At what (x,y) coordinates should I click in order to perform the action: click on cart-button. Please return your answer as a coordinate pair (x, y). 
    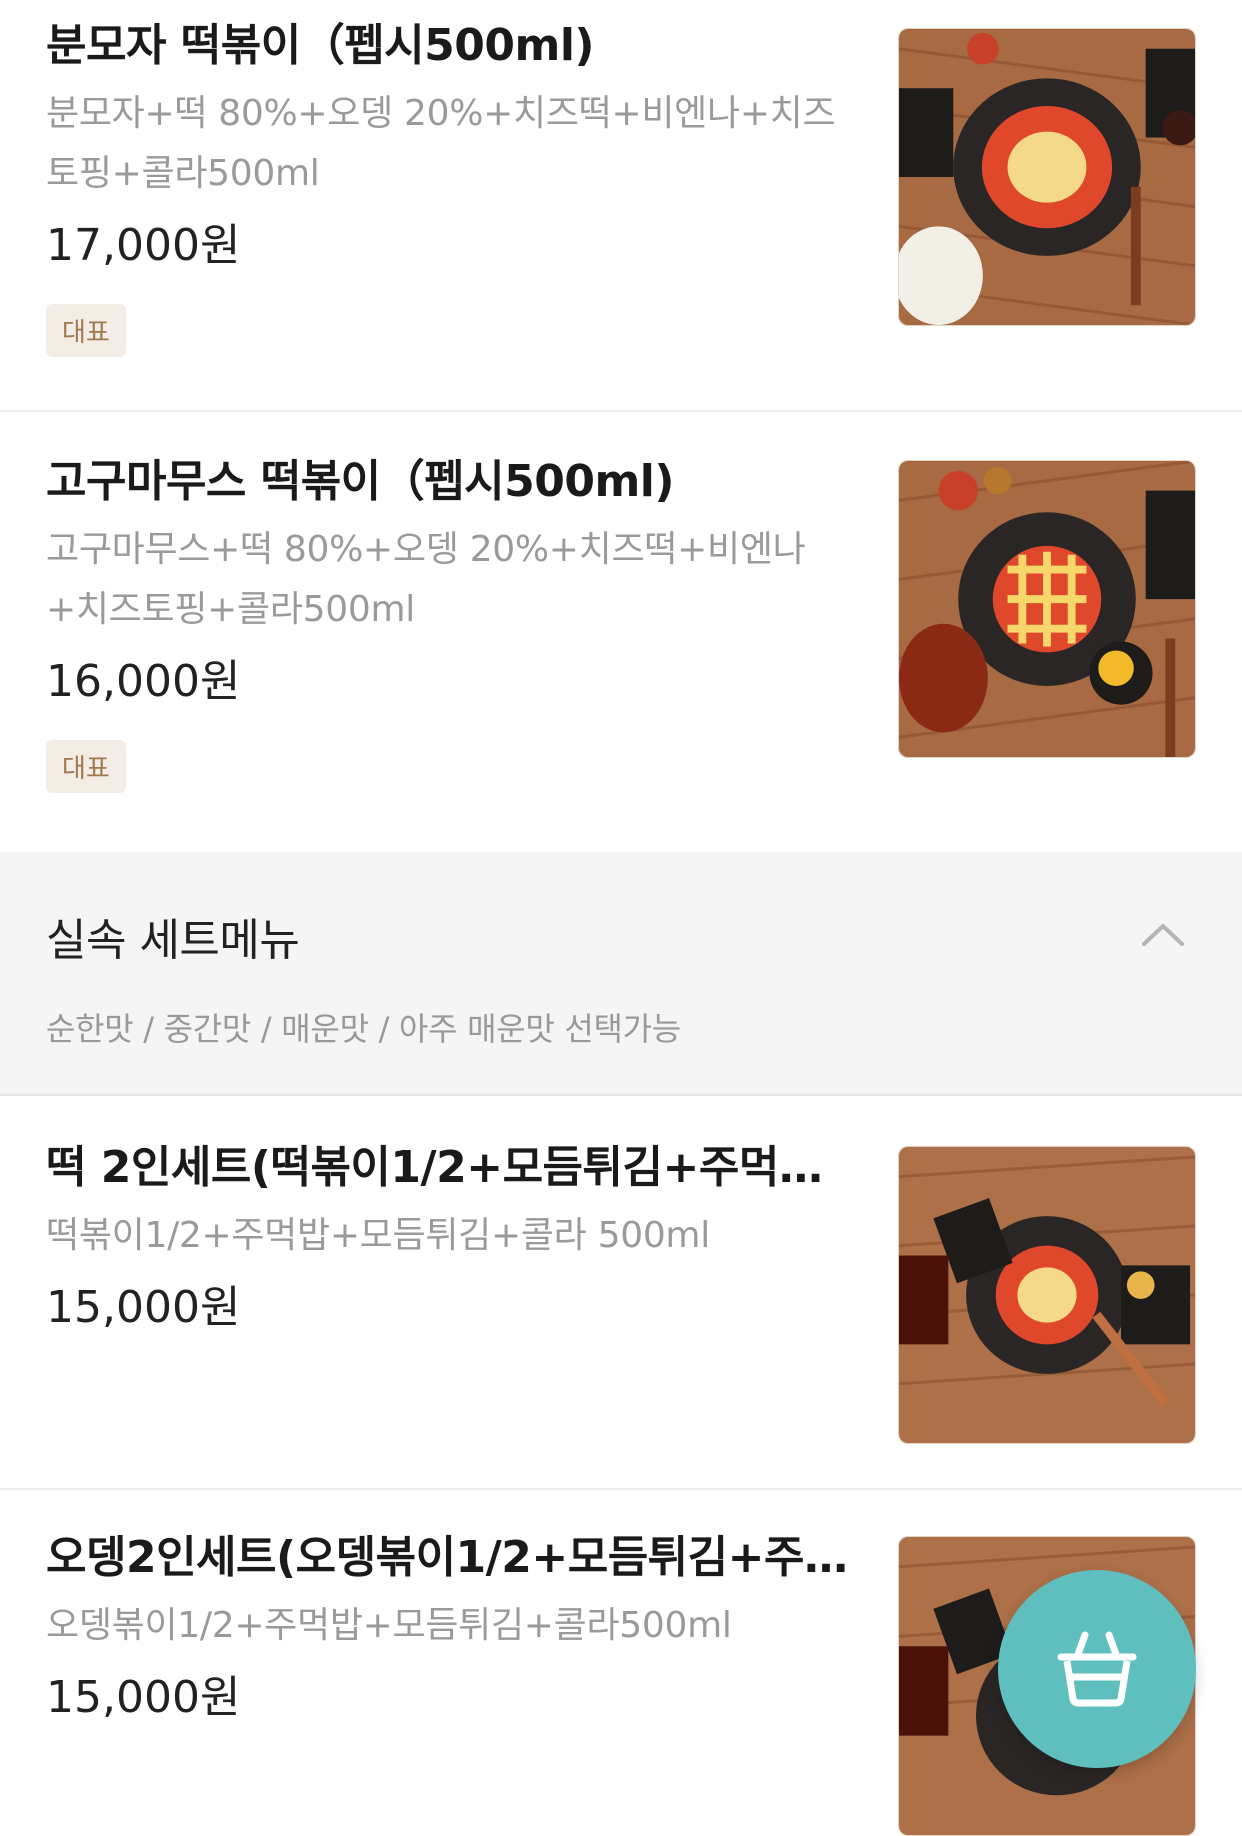
    Looking at the image, I should click on (1097, 1669).